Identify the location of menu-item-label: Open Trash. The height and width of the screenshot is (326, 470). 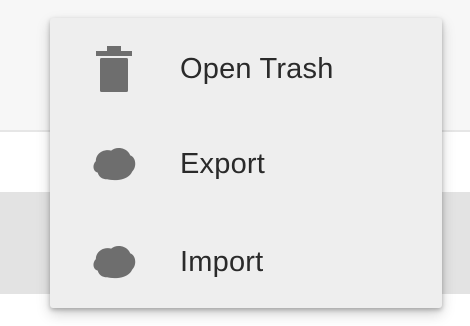
(257, 68).